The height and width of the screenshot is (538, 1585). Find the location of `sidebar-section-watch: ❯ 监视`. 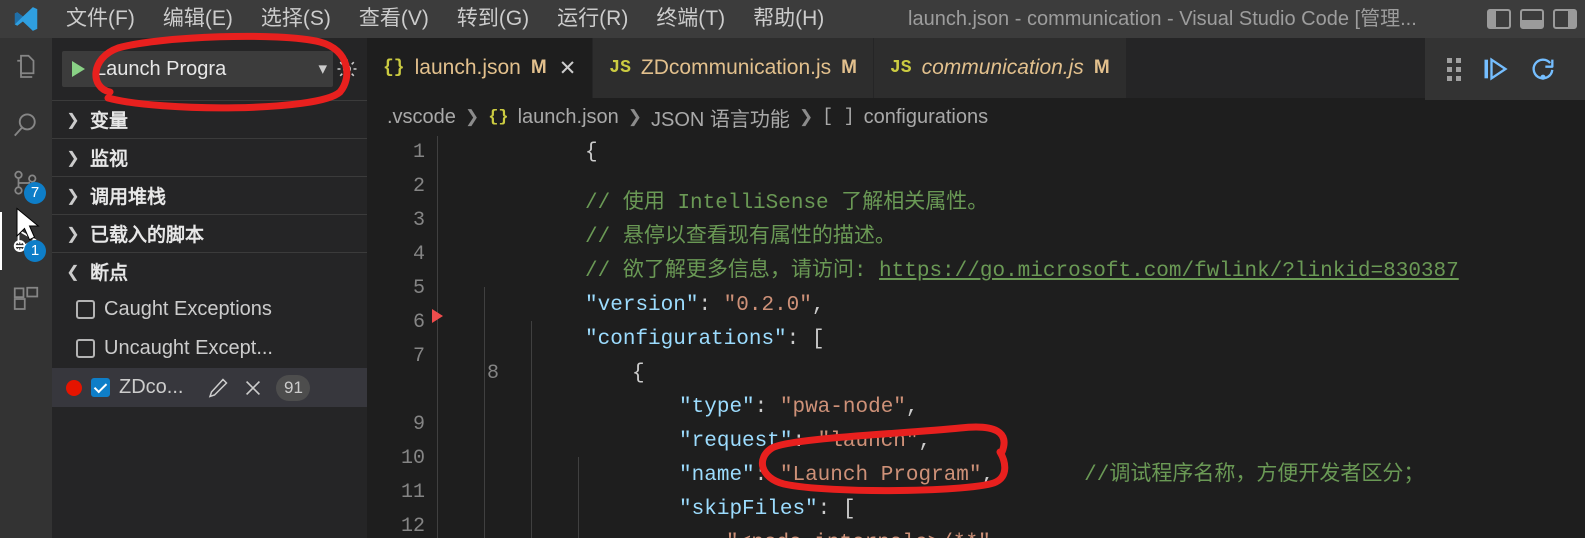

sidebar-section-watch: ❯ 监视 is located at coordinates (209, 157).